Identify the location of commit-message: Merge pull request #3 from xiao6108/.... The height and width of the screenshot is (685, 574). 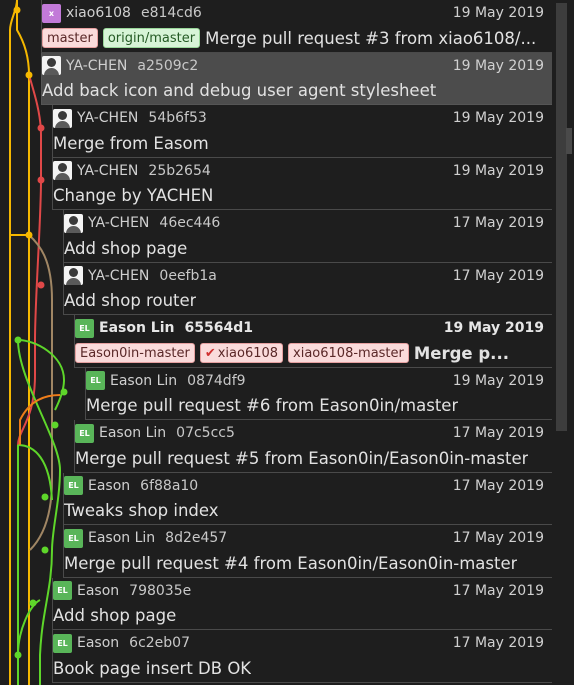
(371, 38).